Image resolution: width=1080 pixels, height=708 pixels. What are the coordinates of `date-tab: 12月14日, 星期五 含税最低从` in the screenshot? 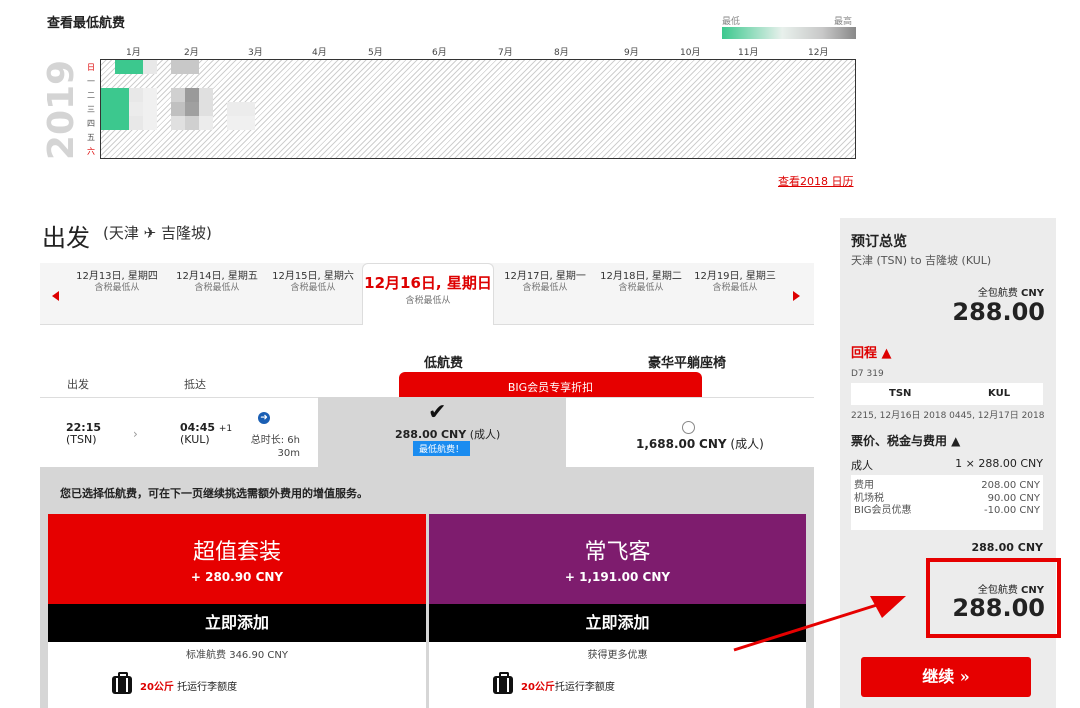 It's located at (217, 282).